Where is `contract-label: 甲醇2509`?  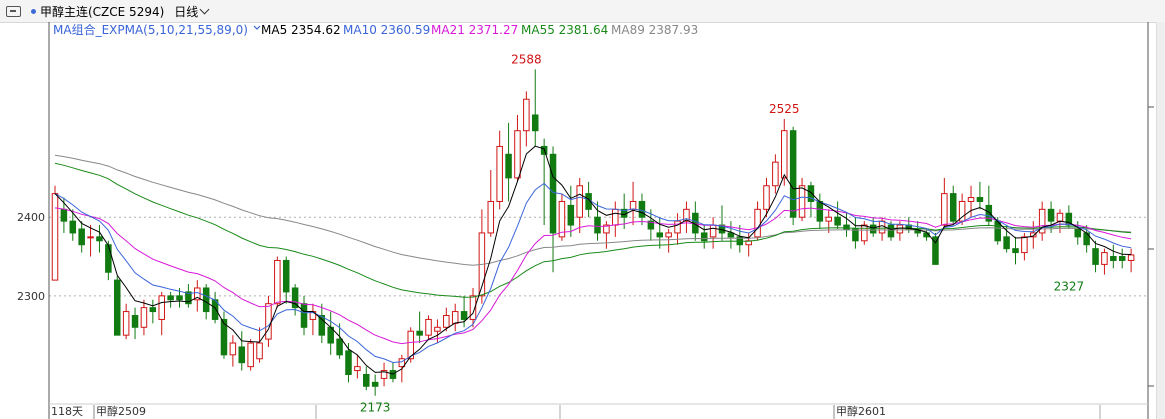 contract-label: 甲醇2509 is located at coordinates (121, 411).